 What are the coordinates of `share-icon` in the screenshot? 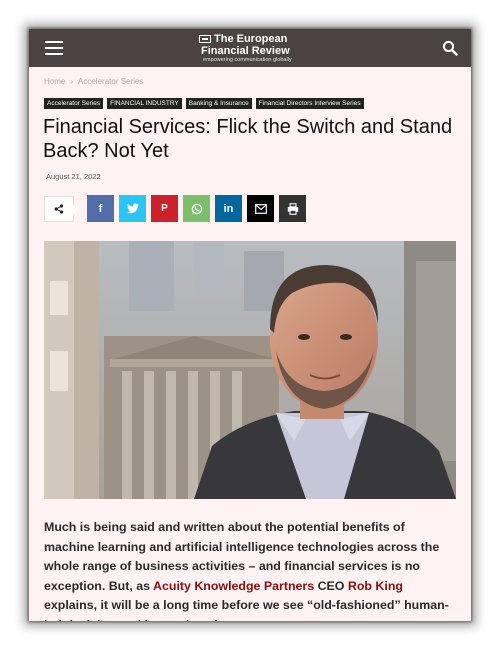 It's located at (59, 208).